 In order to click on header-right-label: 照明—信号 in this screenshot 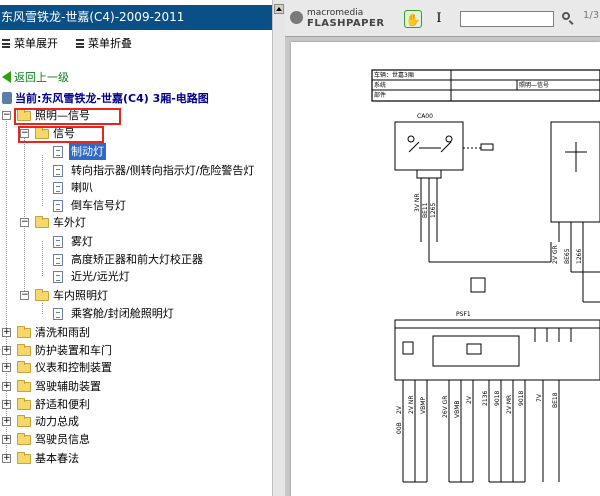, I will do `click(534, 85)`.